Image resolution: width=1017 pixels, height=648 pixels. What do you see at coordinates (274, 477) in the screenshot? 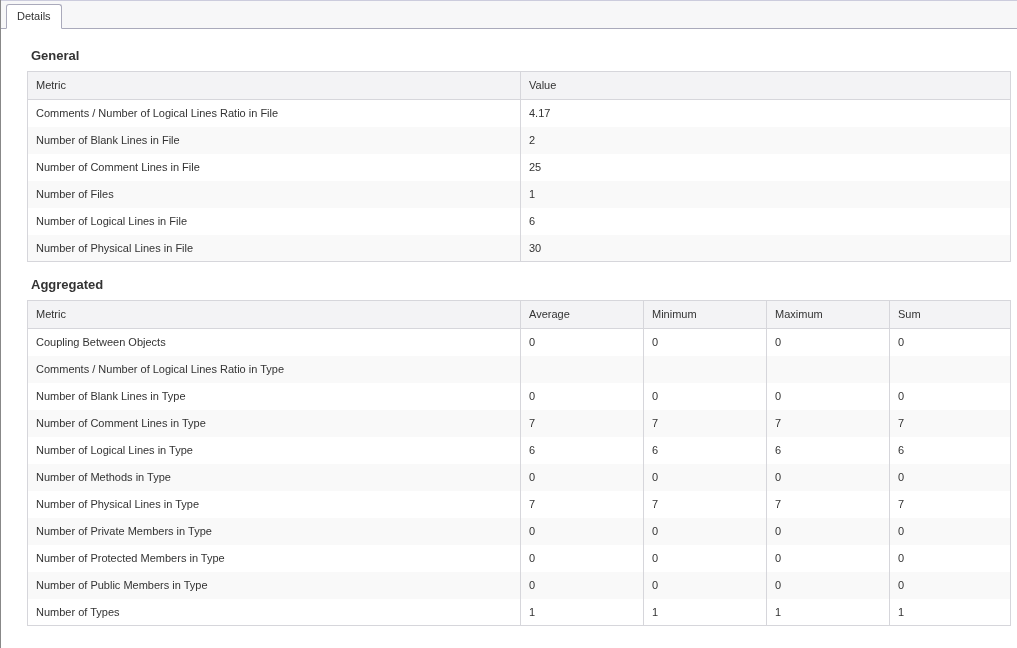
I see `table-cell: Number of Methods in Type` at bounding box center [274, 477].